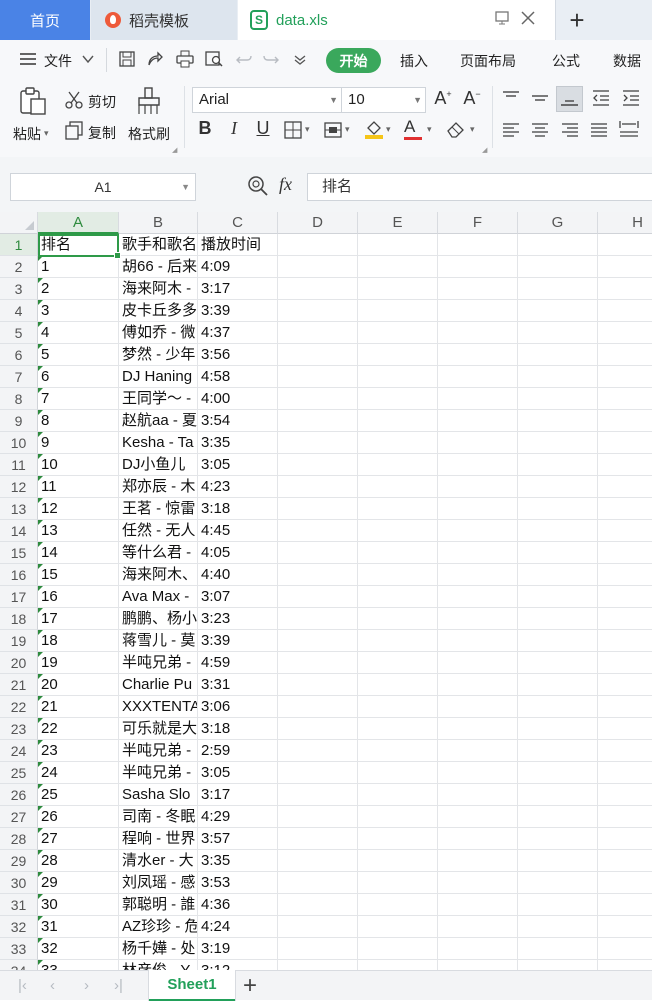  Describe the element at coordinates (238, 597) in the screenshot. I see `cell-c: 3:07` at that location.